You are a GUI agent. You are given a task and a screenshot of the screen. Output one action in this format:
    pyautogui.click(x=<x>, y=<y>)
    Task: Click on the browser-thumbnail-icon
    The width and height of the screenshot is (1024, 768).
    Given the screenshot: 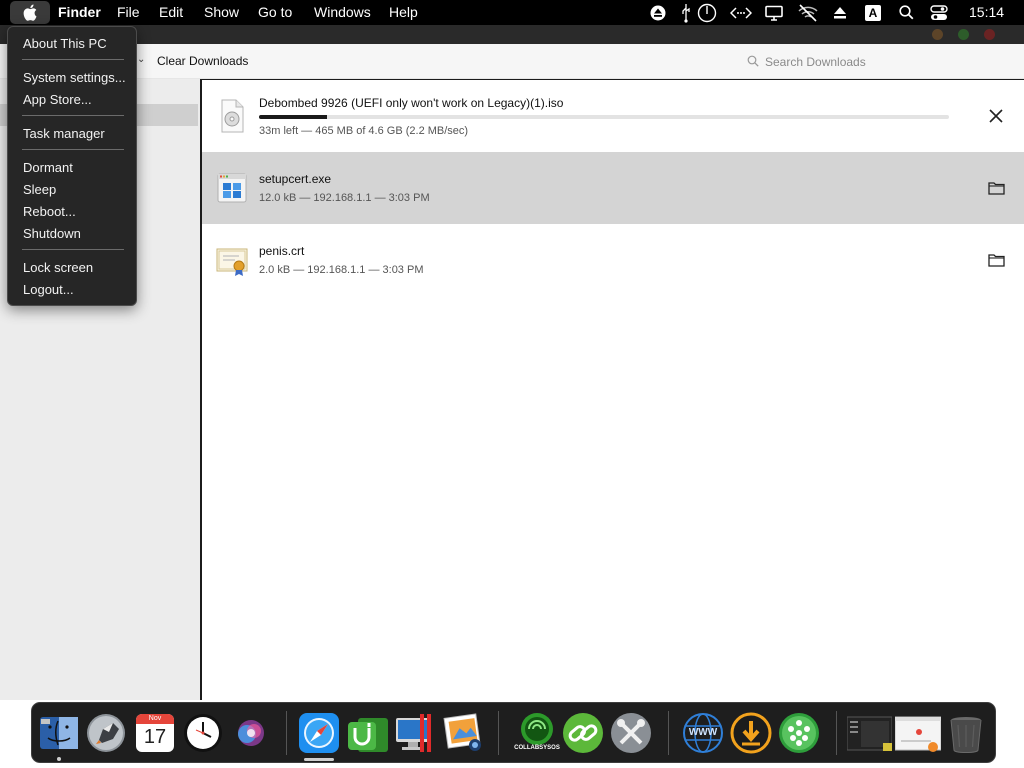 What is the action you would take?
    pyautogui.click(x=918, y=733)
    